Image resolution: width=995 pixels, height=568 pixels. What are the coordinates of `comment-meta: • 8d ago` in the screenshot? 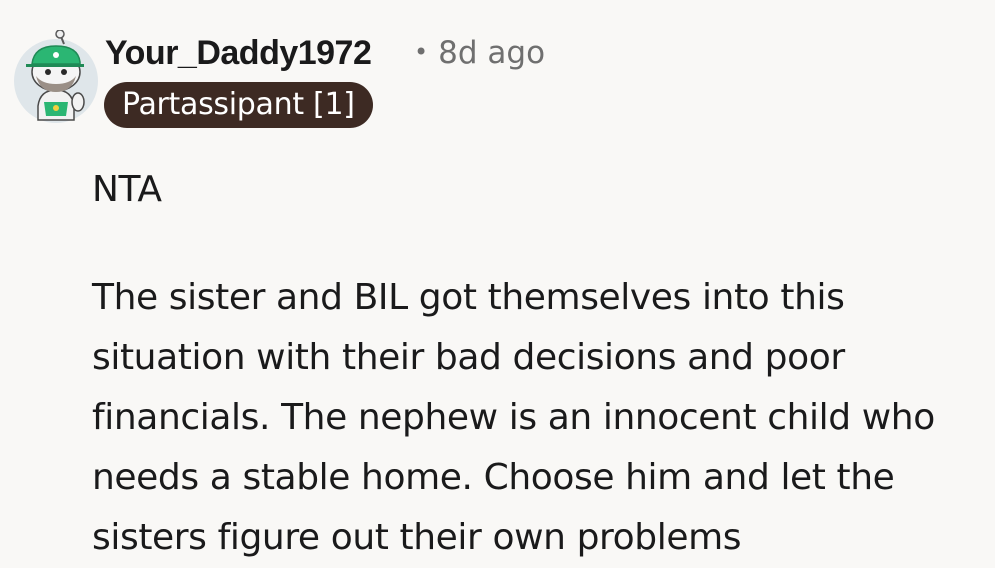 It's located at (479, 54).